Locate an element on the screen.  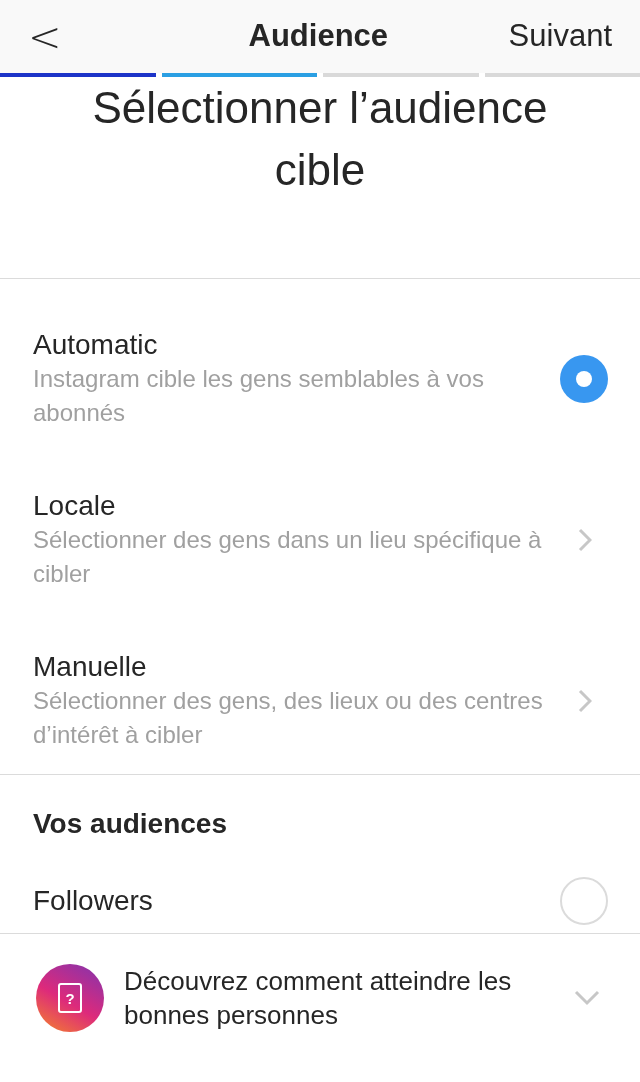
option-description: Instagram cible les gens semblables à vos abonnés is located at coordinates (259, 395).